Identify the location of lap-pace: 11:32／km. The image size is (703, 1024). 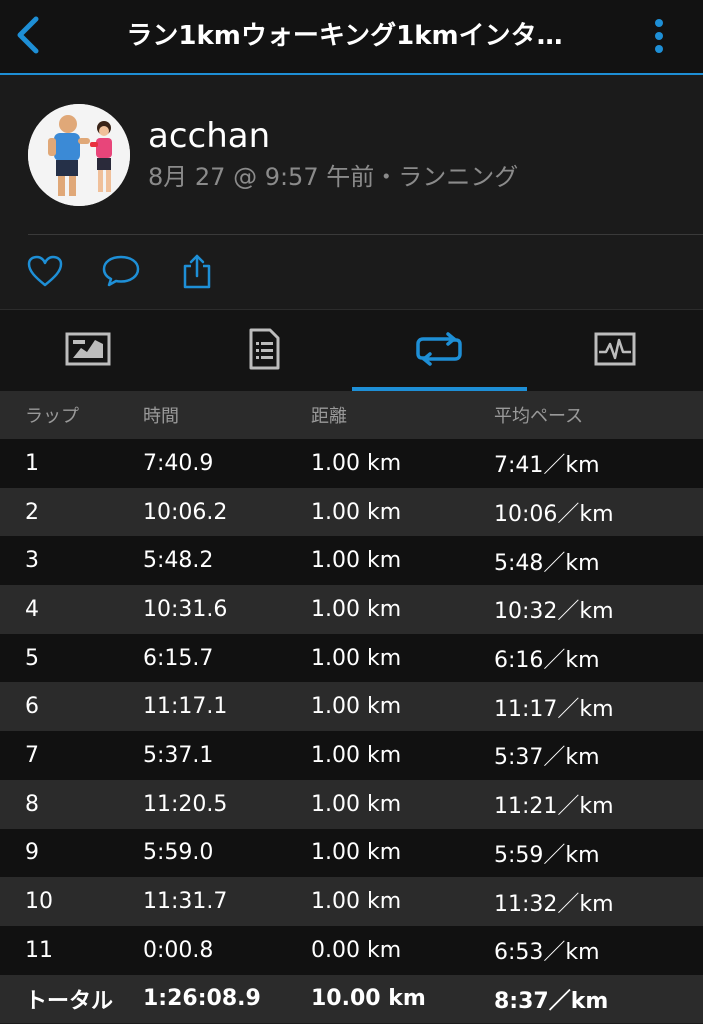
(554, 904).